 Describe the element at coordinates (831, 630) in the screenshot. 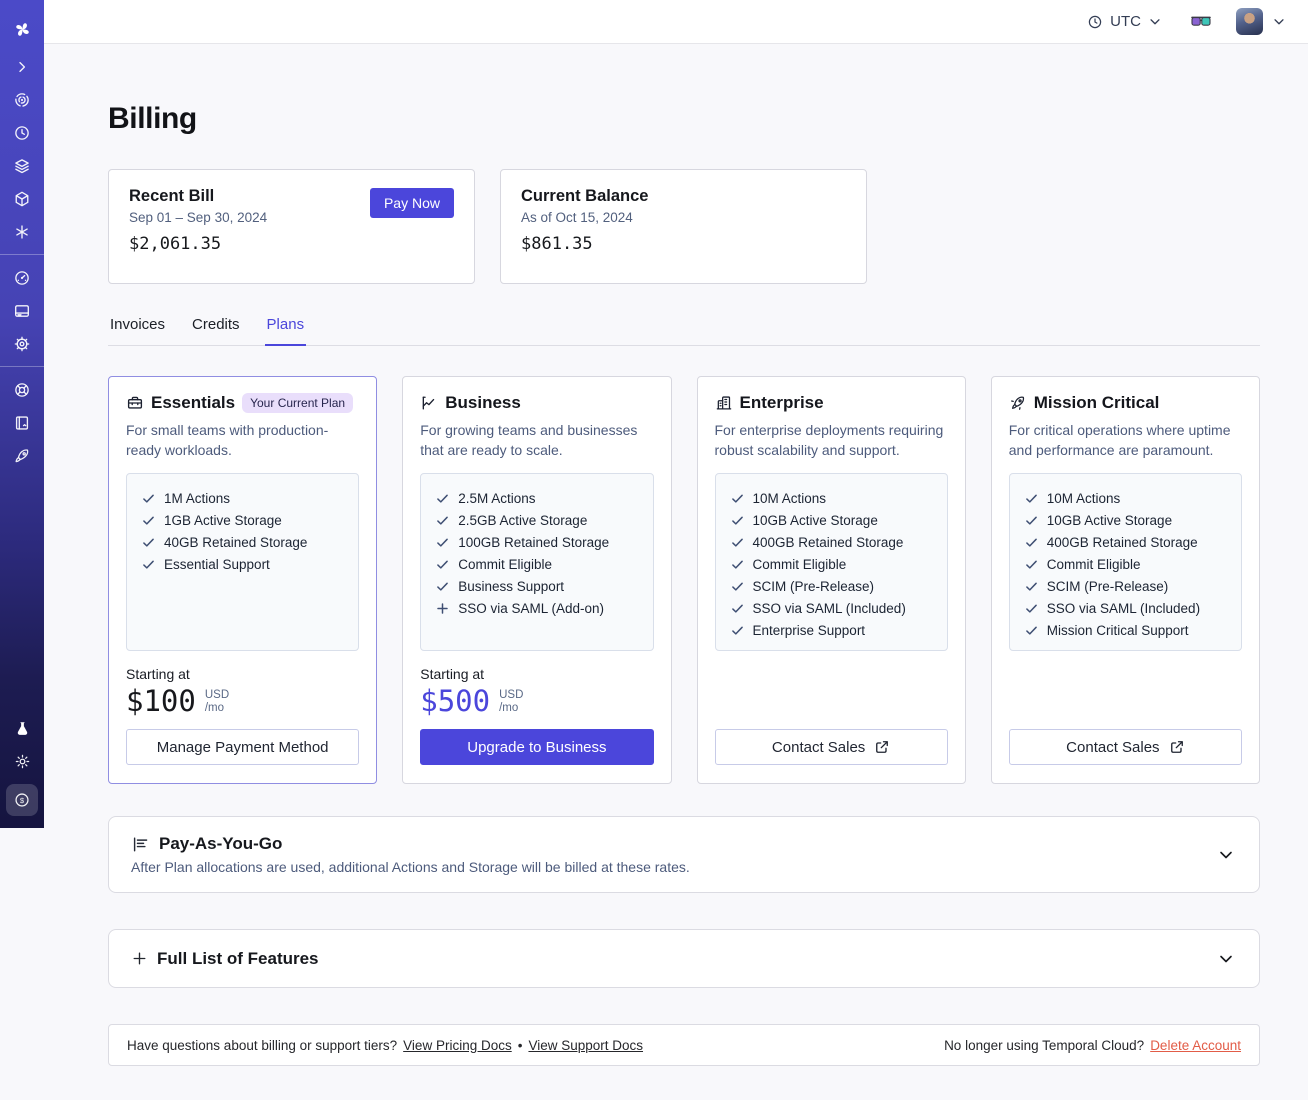

I see `feature-item: Enterprise Support` at that location.